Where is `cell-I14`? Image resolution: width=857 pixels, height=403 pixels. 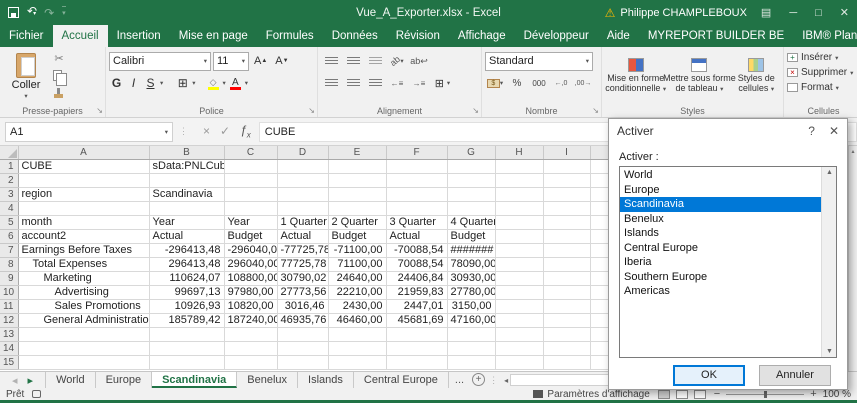 cell-I14 is located at coordinates (567, 348).